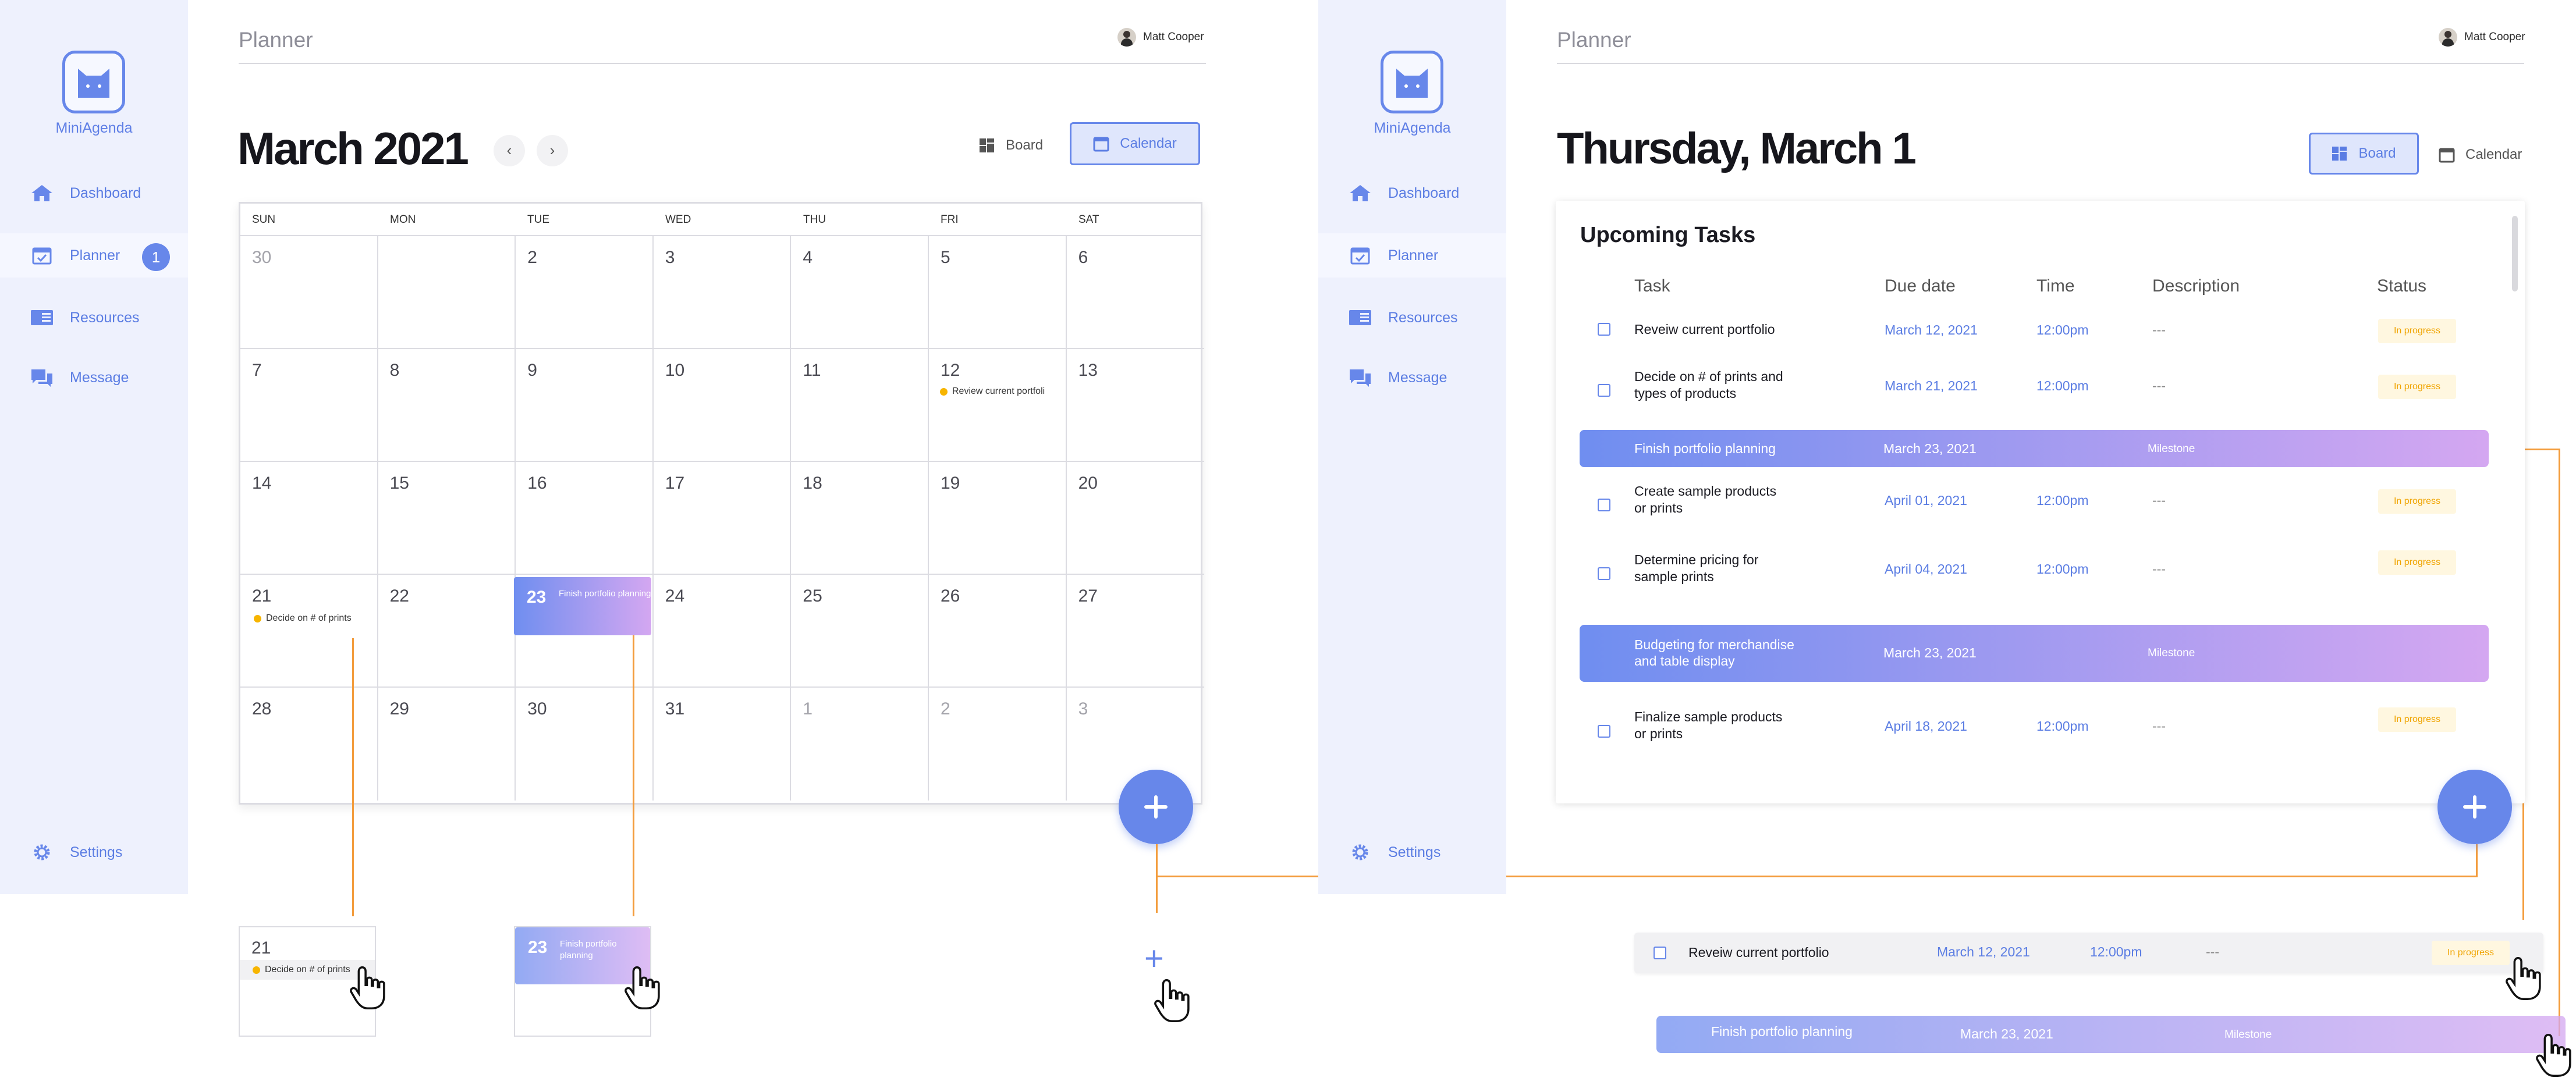  Describe the element at coordinates (262, 258) in the screenshot. I see `day-number: 30` at that location.